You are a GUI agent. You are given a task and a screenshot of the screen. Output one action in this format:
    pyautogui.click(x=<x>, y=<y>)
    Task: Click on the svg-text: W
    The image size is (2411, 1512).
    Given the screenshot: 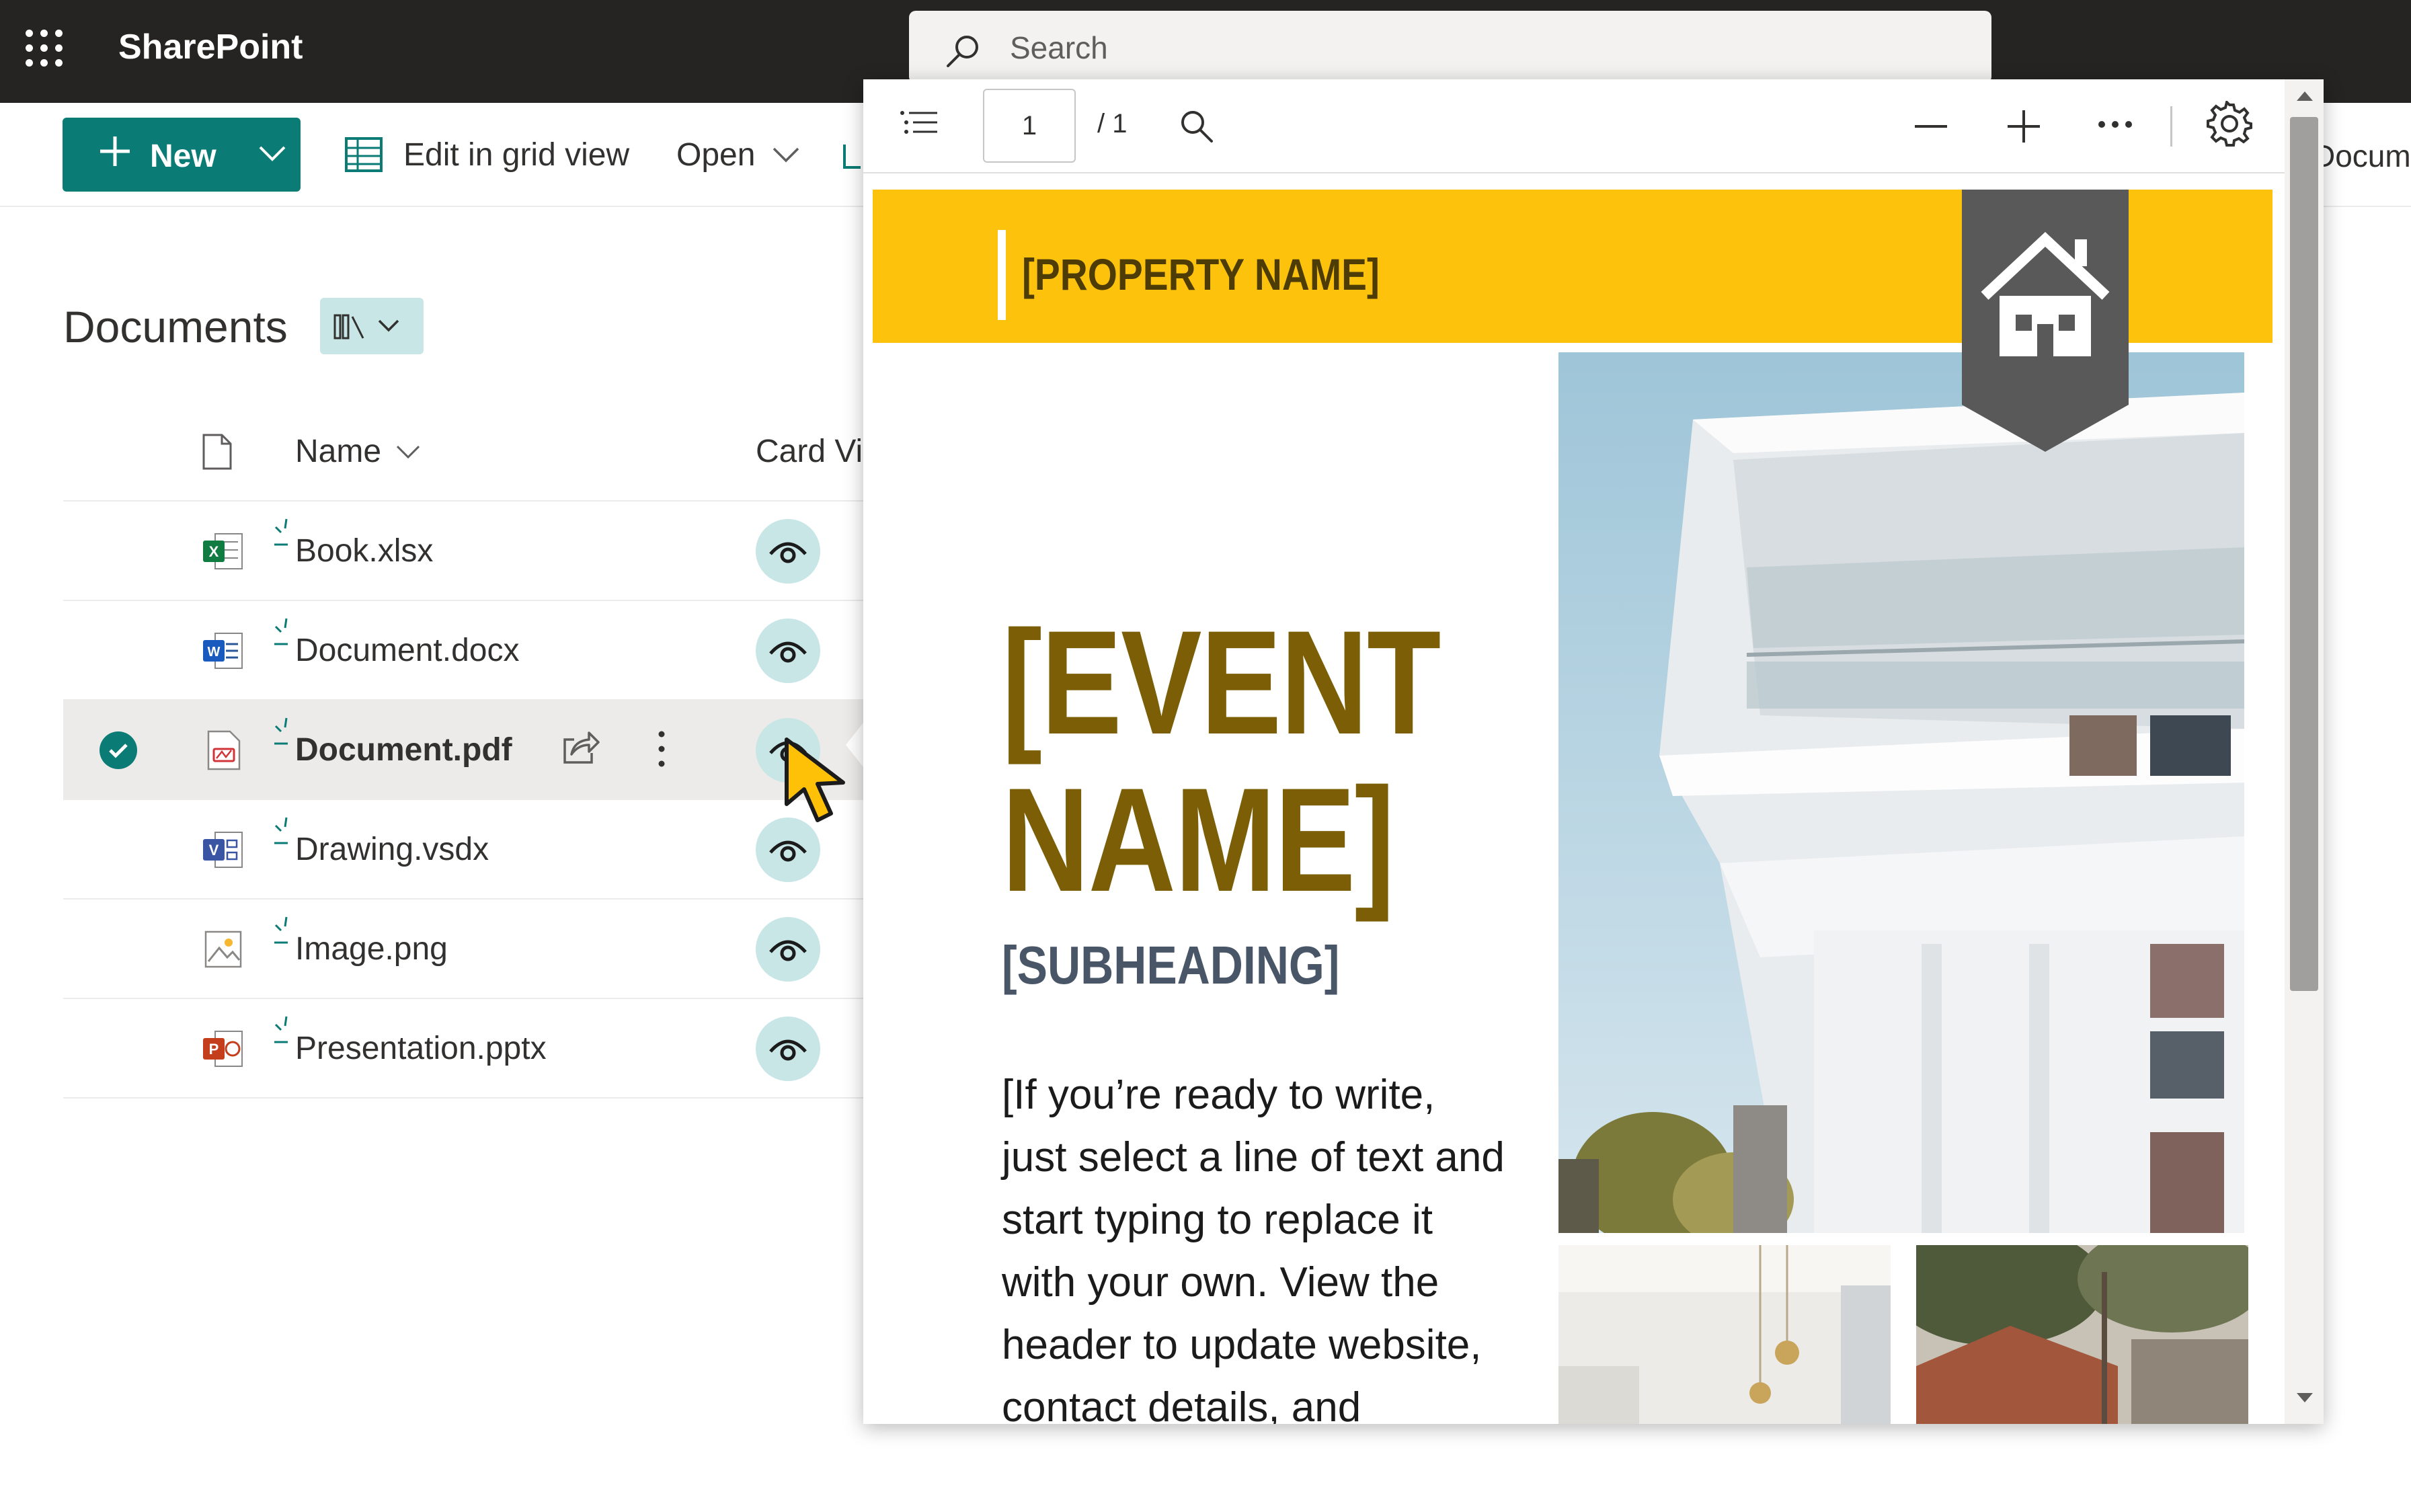 What is the action you would take?
    pyautogui.click(x=214, y=652)
    